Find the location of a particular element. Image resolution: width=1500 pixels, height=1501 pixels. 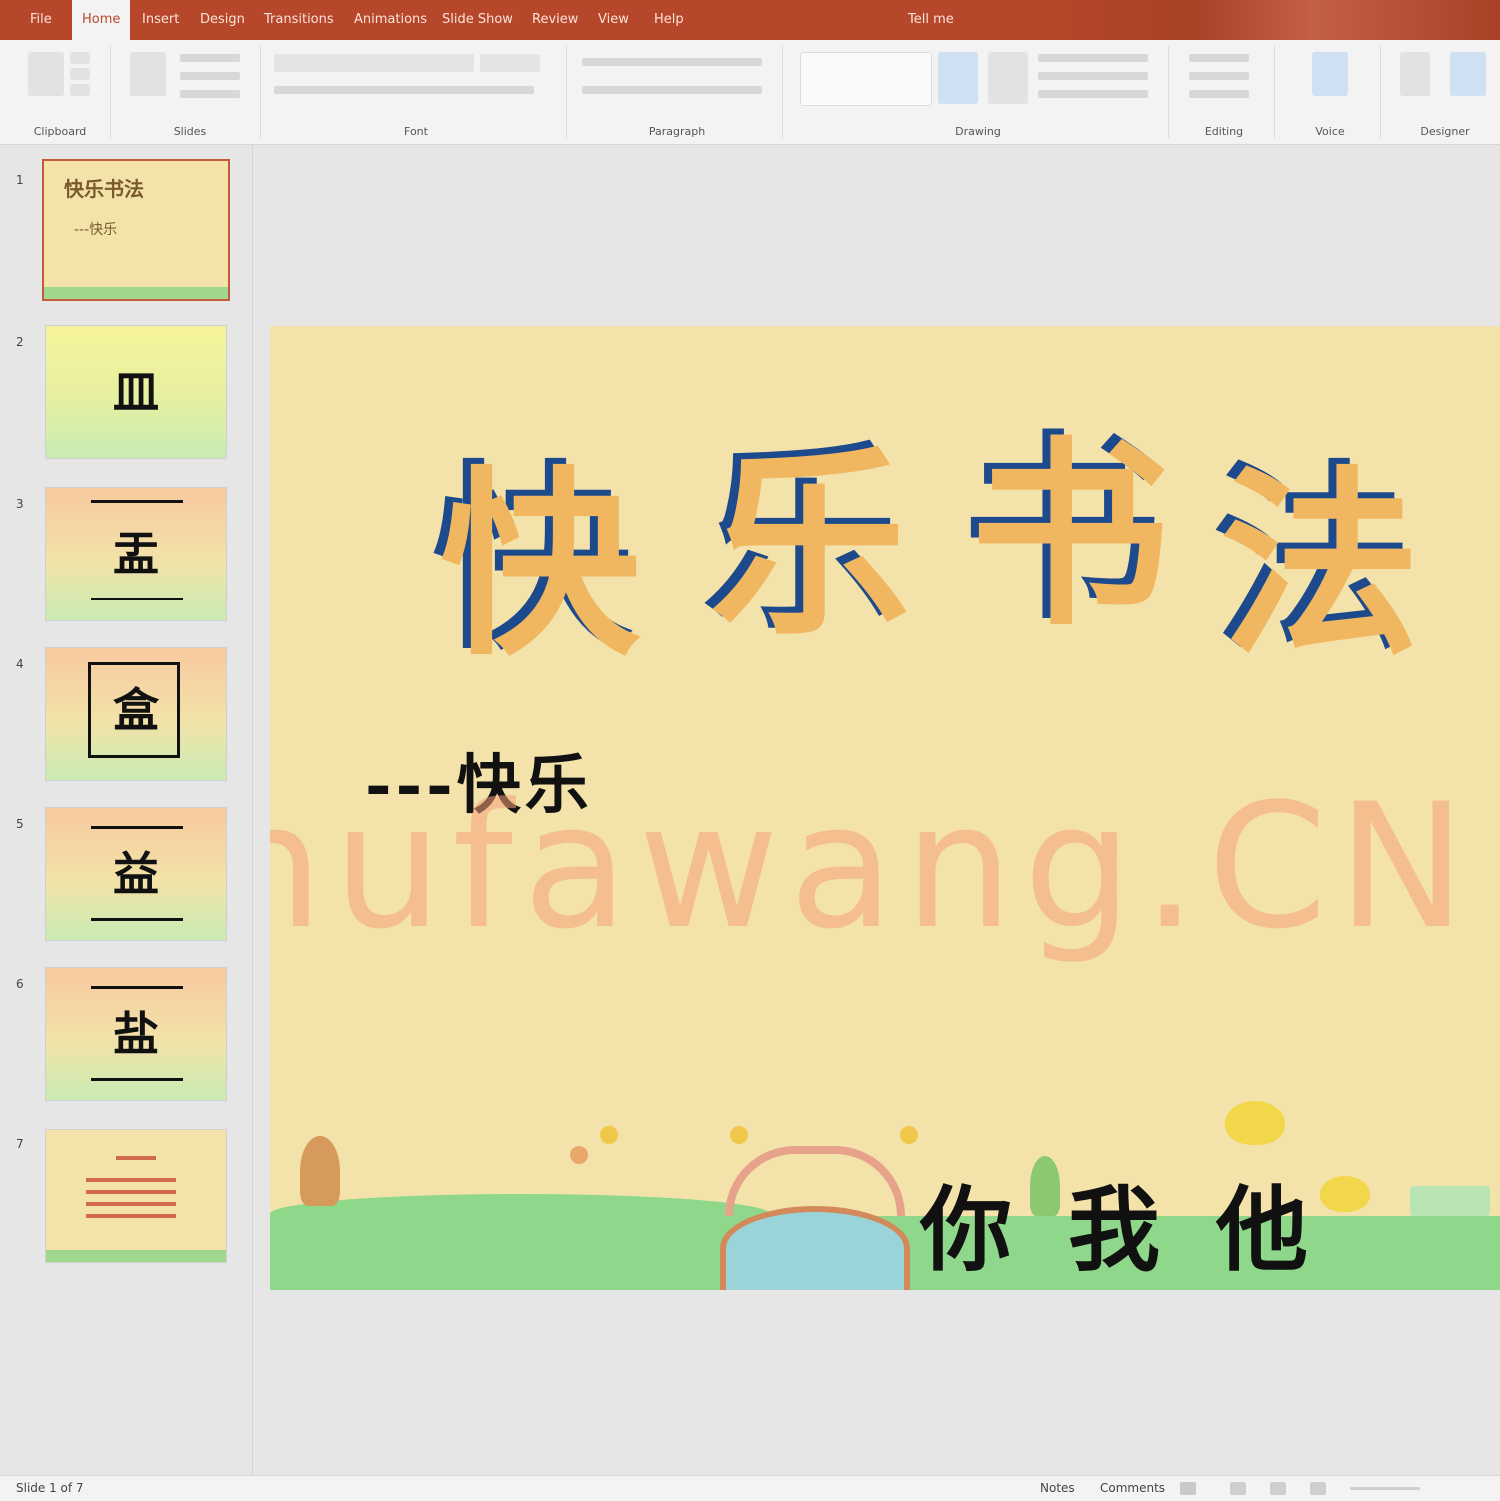

section-button is located at coordinates (210, 94).